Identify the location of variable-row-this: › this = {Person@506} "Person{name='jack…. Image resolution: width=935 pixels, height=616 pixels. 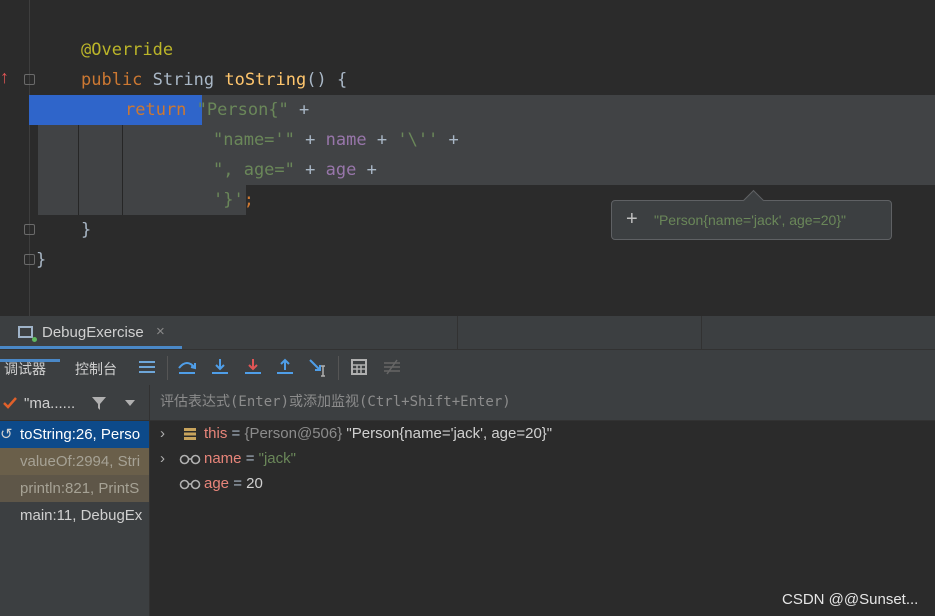
(542, 433).